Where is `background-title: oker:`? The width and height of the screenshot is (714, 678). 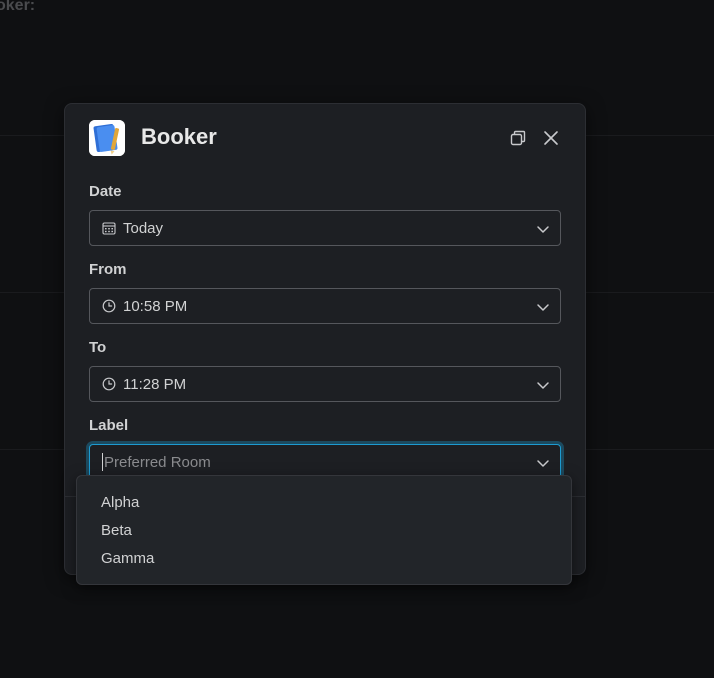
background-title: oker: is located at coordinates (18, 7).